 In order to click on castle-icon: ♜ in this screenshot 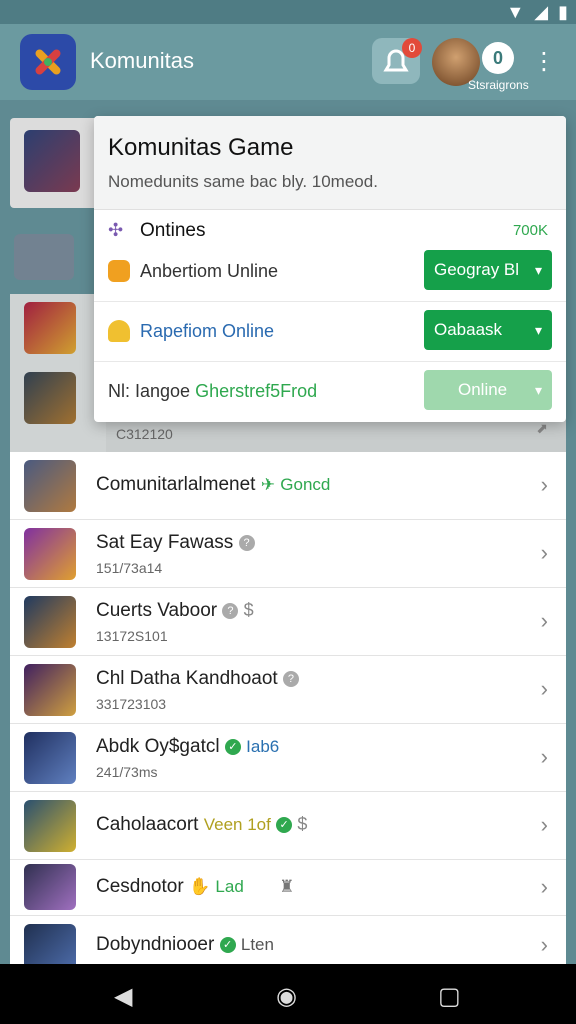, I will do `click(287, 886)`.